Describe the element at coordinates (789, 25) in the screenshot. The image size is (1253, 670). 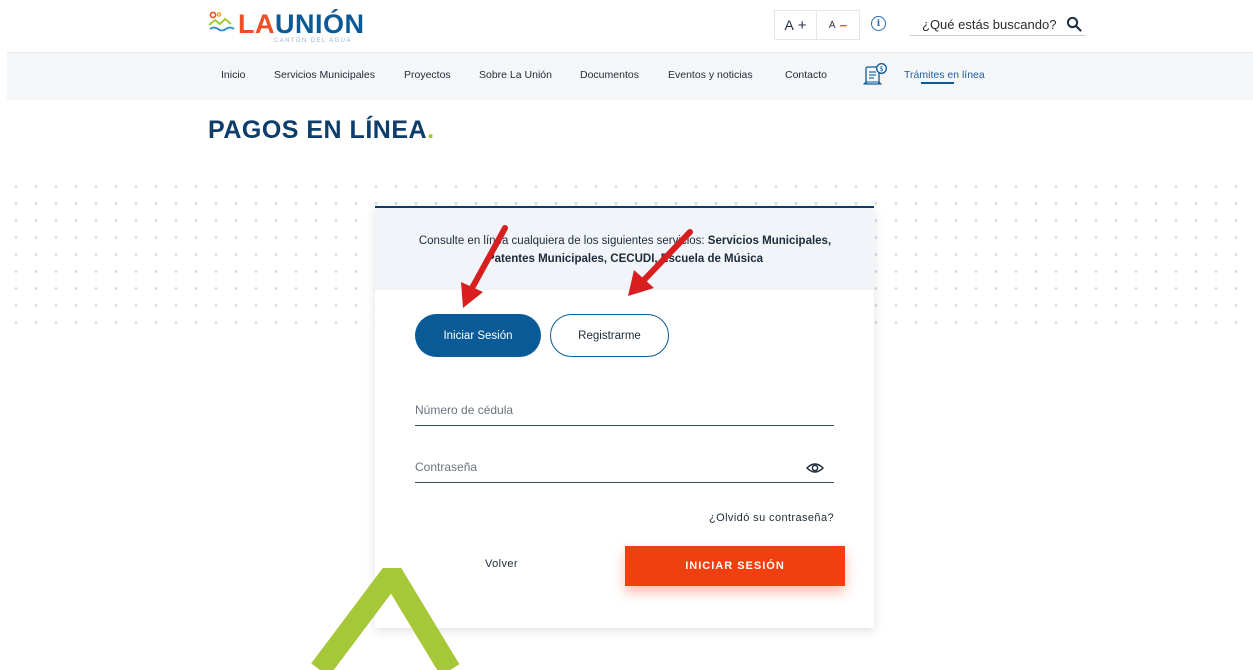
I see `font-increase-label: A` at that location.